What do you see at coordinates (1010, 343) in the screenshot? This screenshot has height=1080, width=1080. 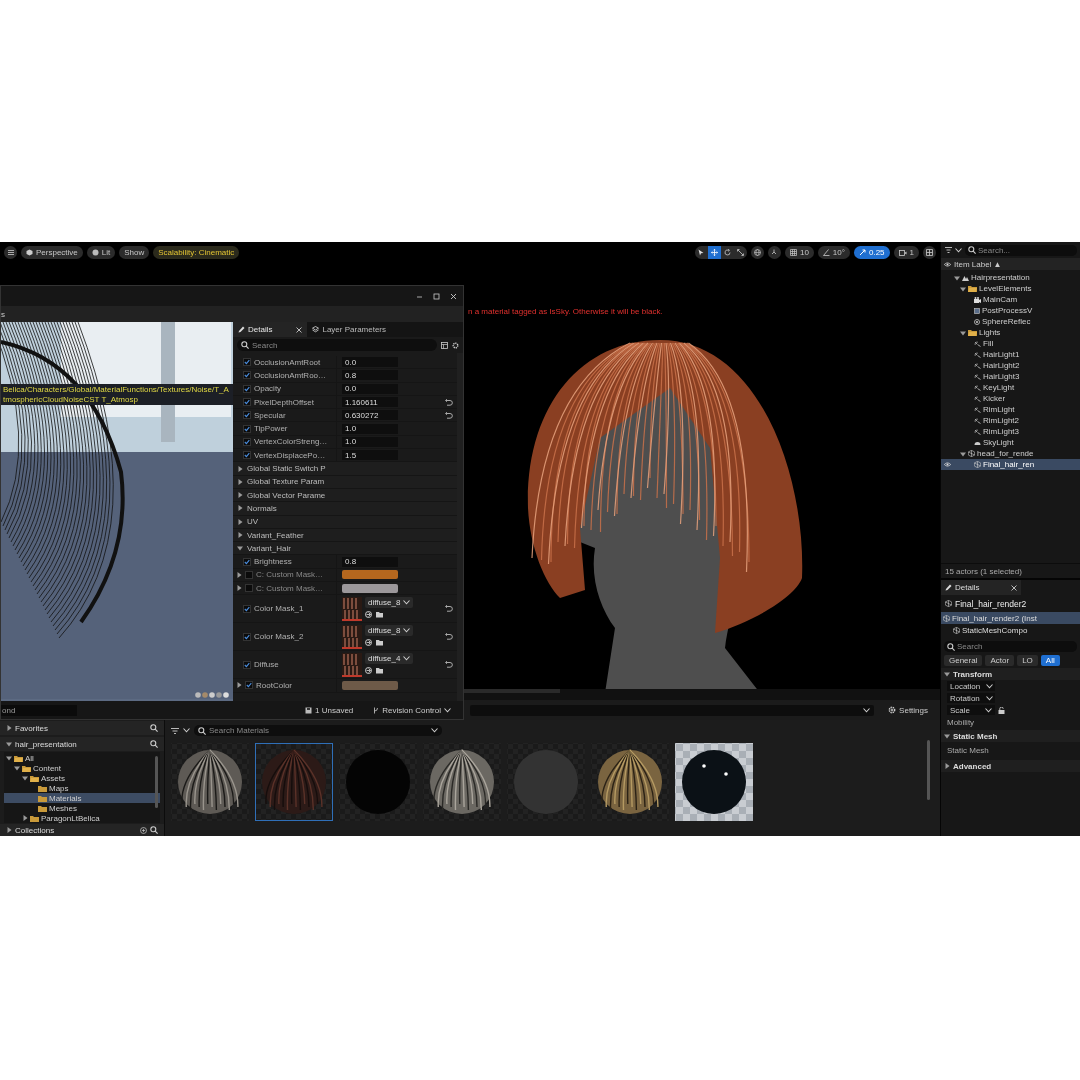 I see `outliner-item: Fill` at bounding box center [1010, 343].